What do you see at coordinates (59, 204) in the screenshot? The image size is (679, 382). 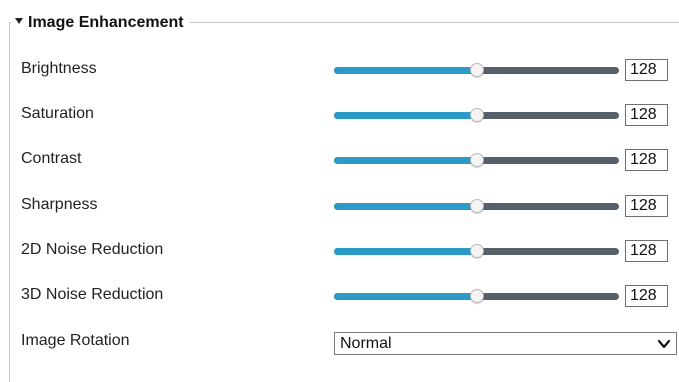 I see `sharpness-label: Sharpness` at bounding box center [59, 204].